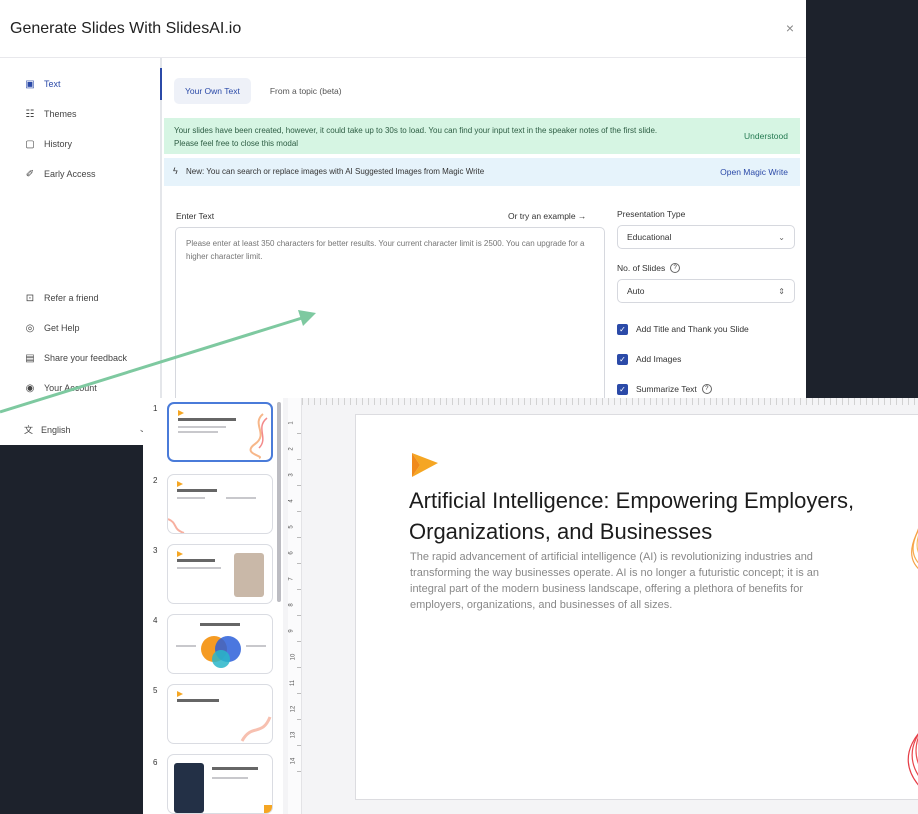  I want to click on checkbox-label: Add Title and Thank you Slide, so click(692, 329).